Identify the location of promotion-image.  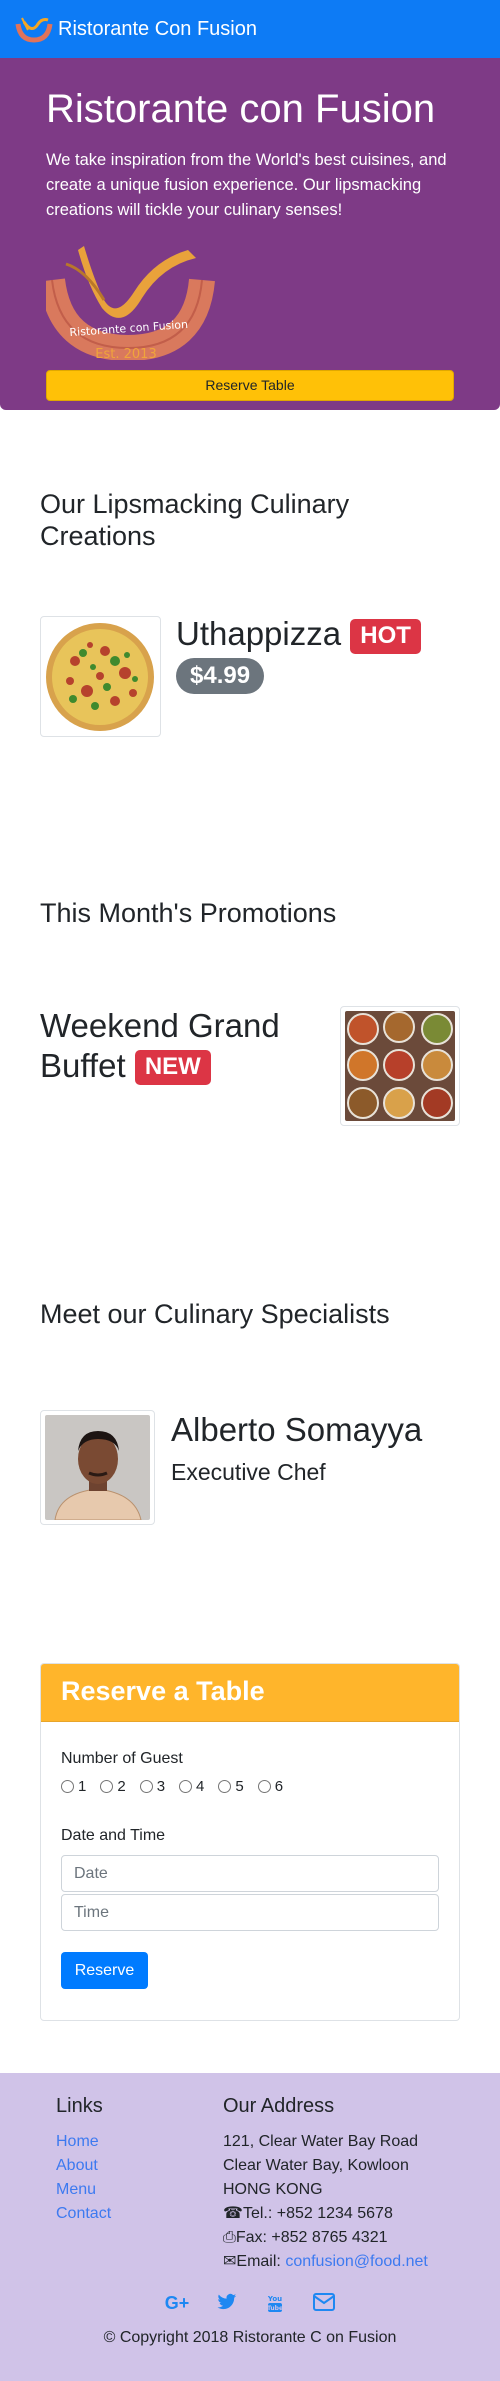
(400, 1066).